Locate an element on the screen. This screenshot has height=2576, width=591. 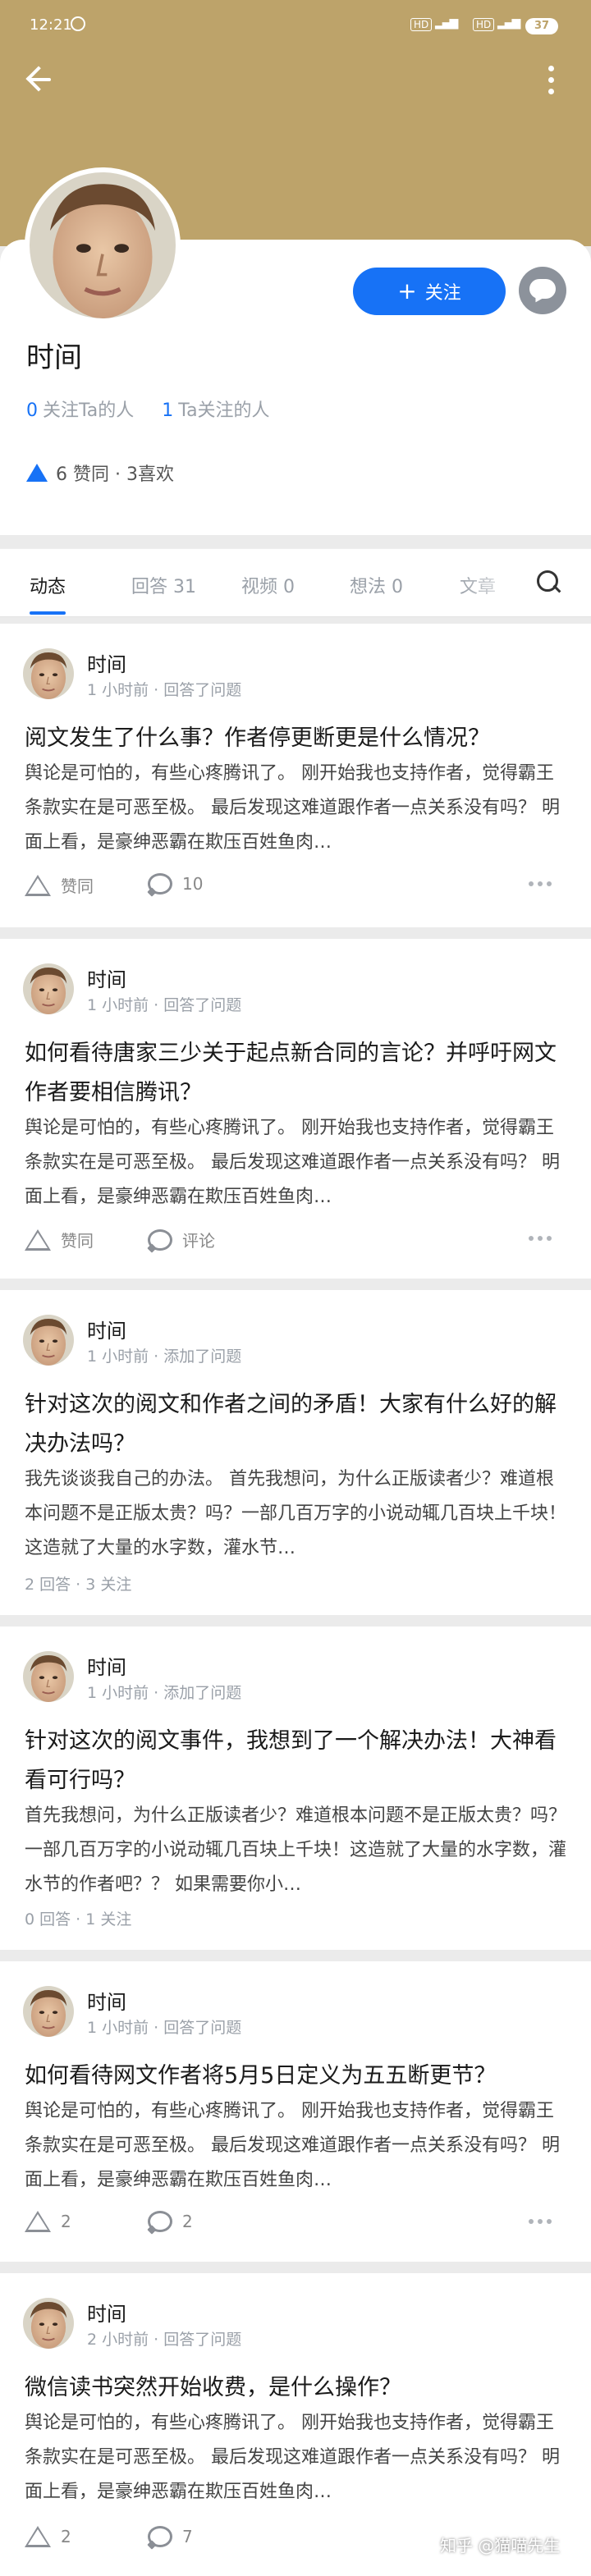
comment-button: 2 is located at coordinates (170, 2221).